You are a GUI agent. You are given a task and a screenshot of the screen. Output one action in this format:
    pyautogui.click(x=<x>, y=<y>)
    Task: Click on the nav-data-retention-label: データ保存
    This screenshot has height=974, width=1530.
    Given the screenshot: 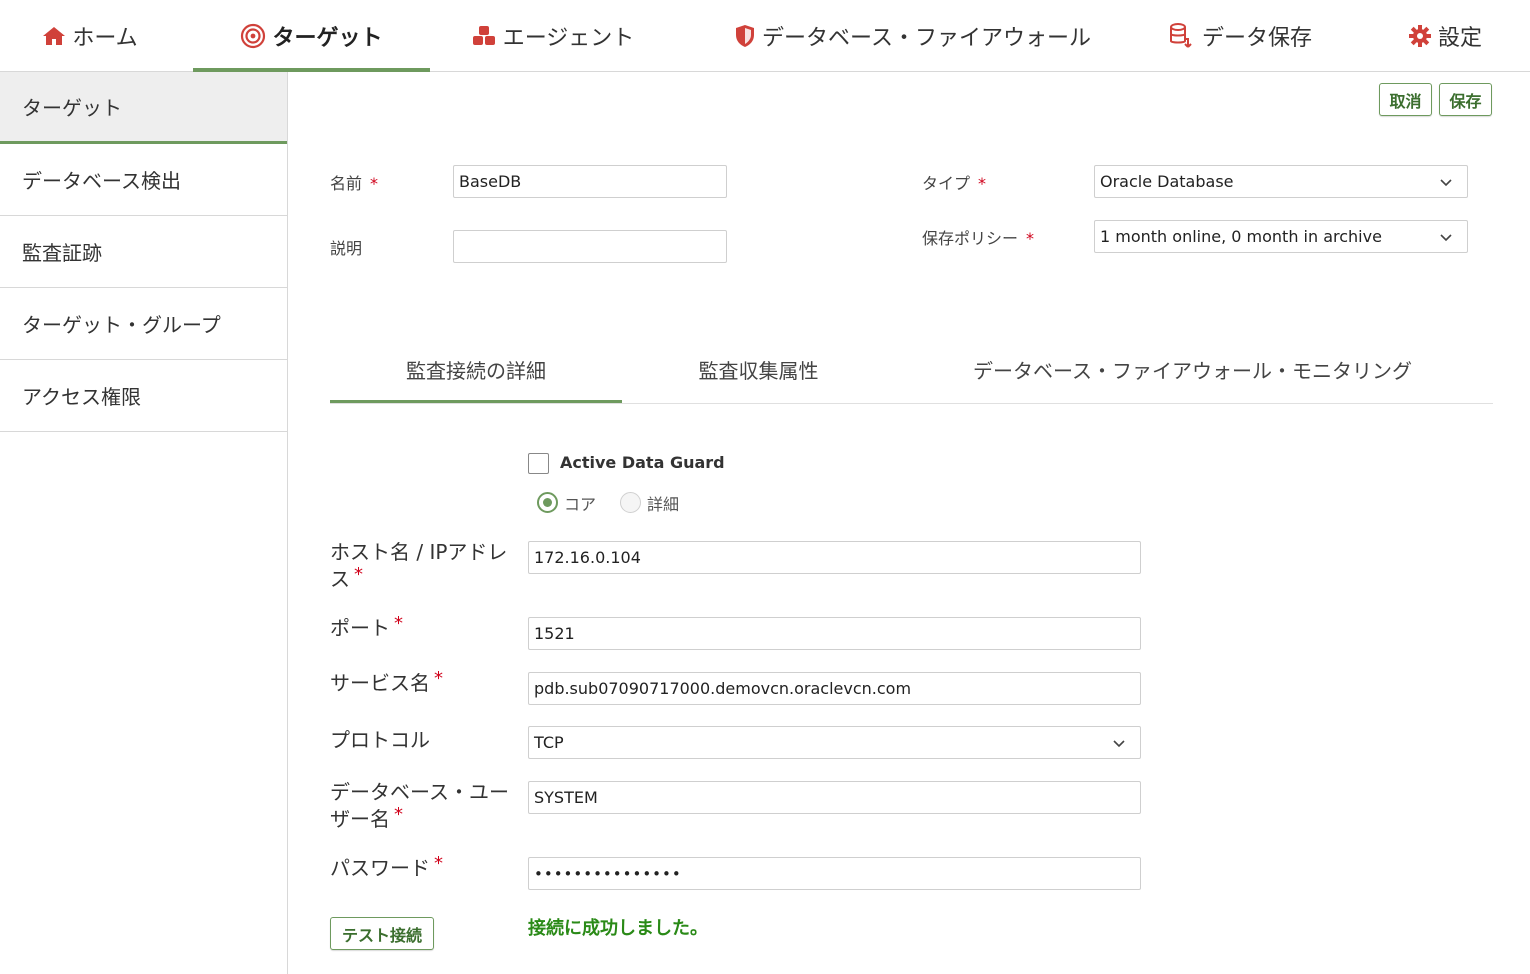 What is the action you would take?
    pyautogui.click(x=1256, y=38)
    